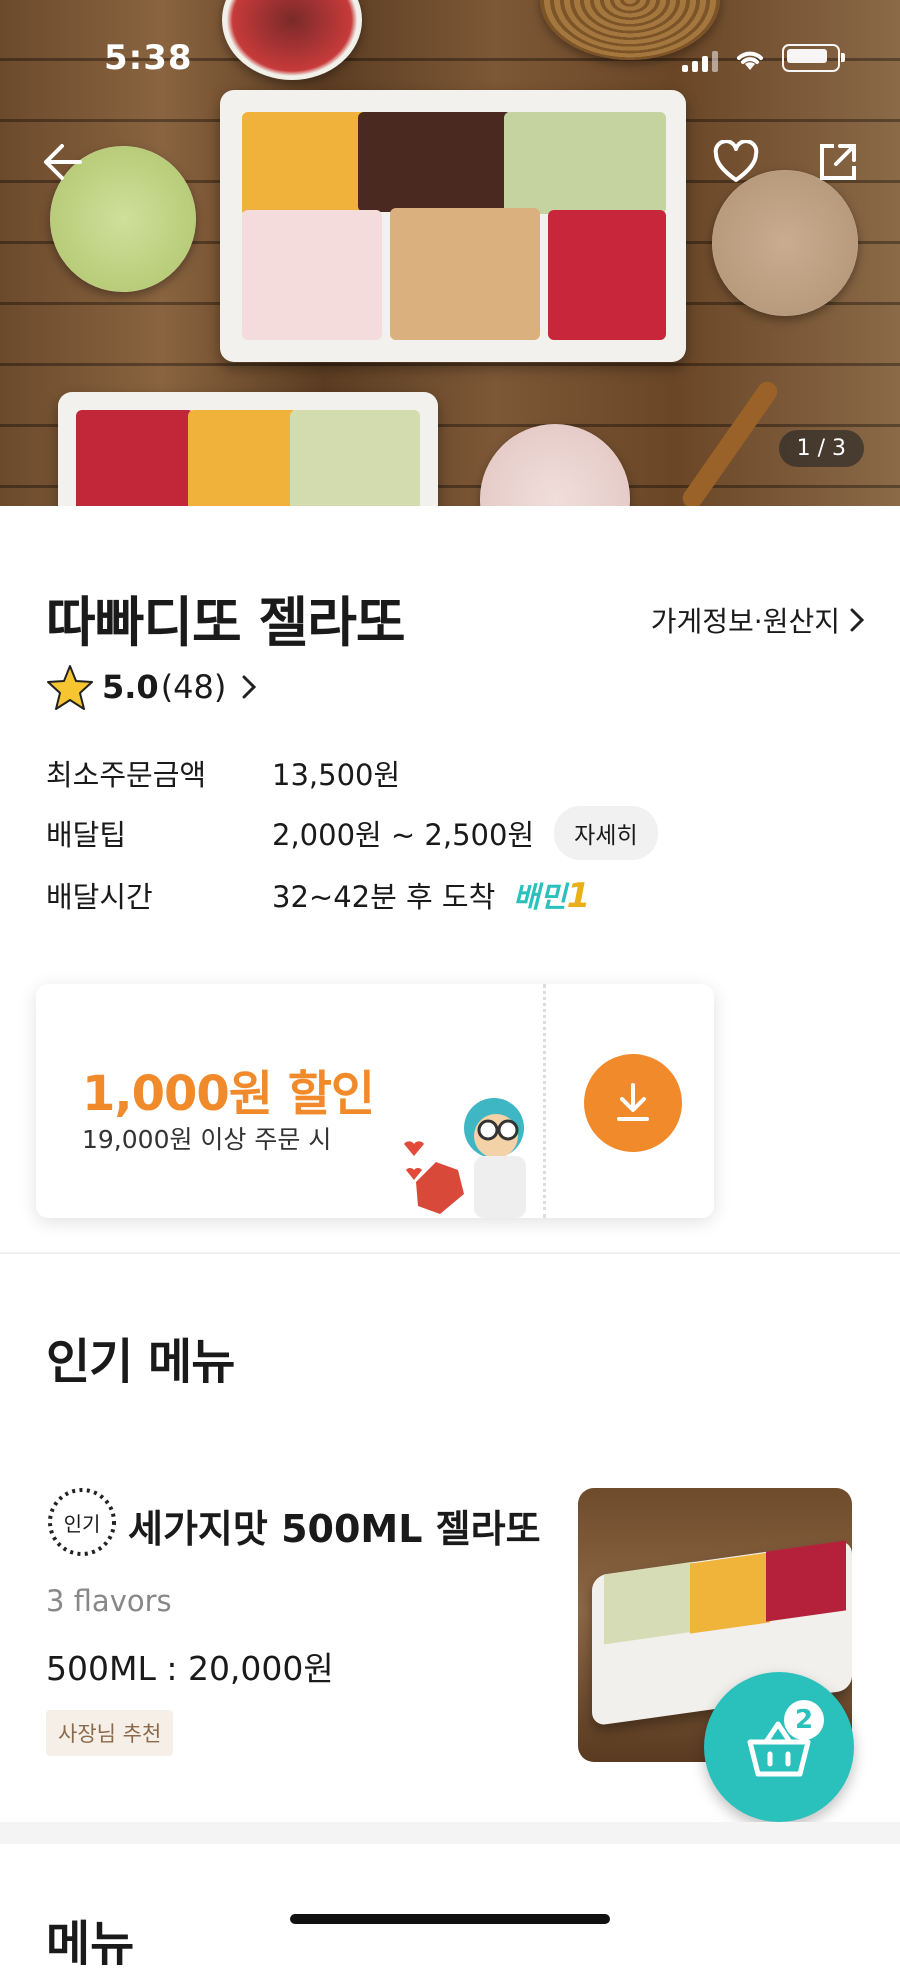 The height and width of the screenshot is (1974, 900). What do you see at coordinates (126, 775) in the screenshot?
I see `min-order-label: 최소주문금액` at bounding box center [126, 775].